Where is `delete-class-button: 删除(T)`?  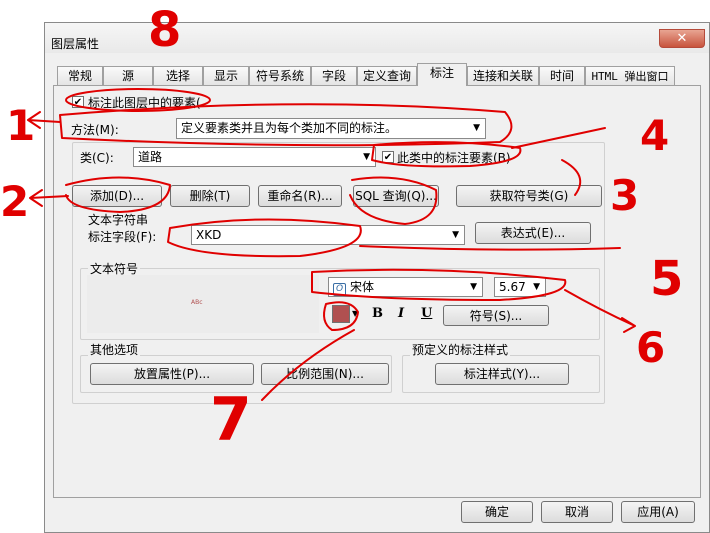
delete-class-button: 删除(T) is located at coordinates (210, 196).